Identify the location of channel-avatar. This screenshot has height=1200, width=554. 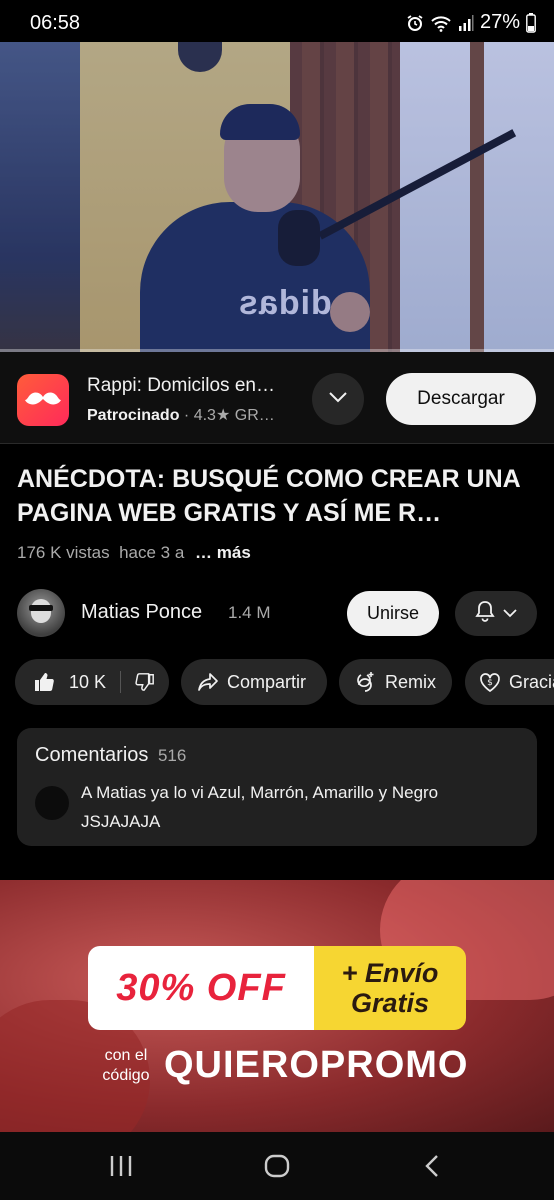
(41, 613).